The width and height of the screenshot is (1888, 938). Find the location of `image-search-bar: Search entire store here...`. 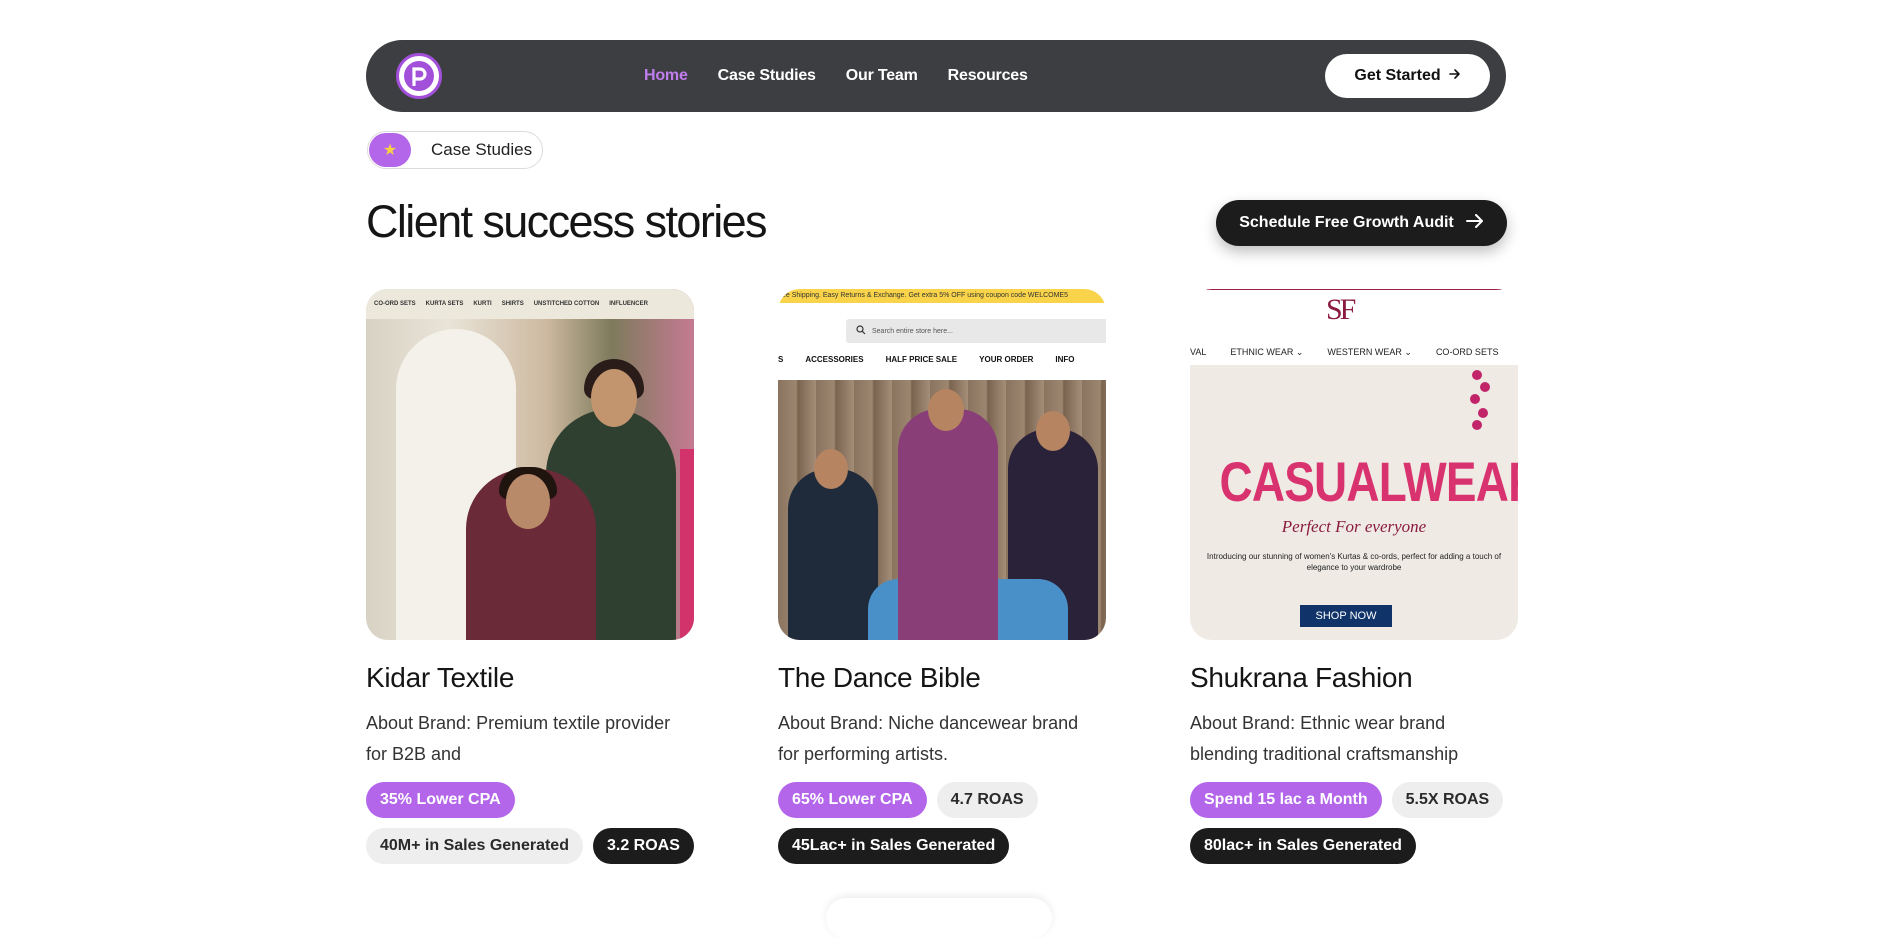

image-search-bar: Search entire store here... is located at coordinates (976, 331).